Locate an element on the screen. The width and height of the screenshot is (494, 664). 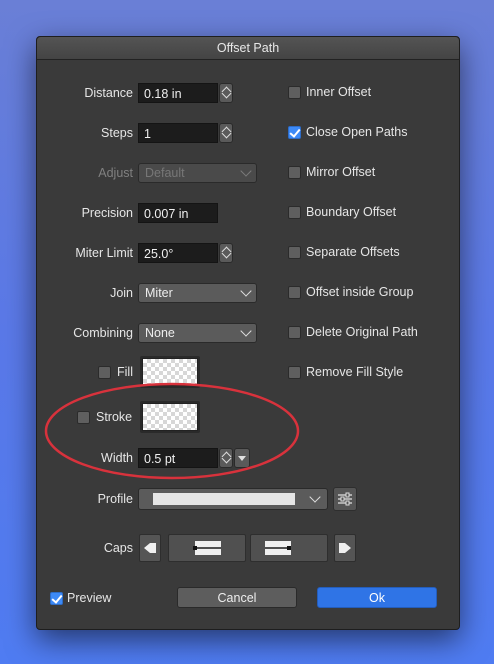
option-label: Remove Fill Style is located at coordinates (355, 372).